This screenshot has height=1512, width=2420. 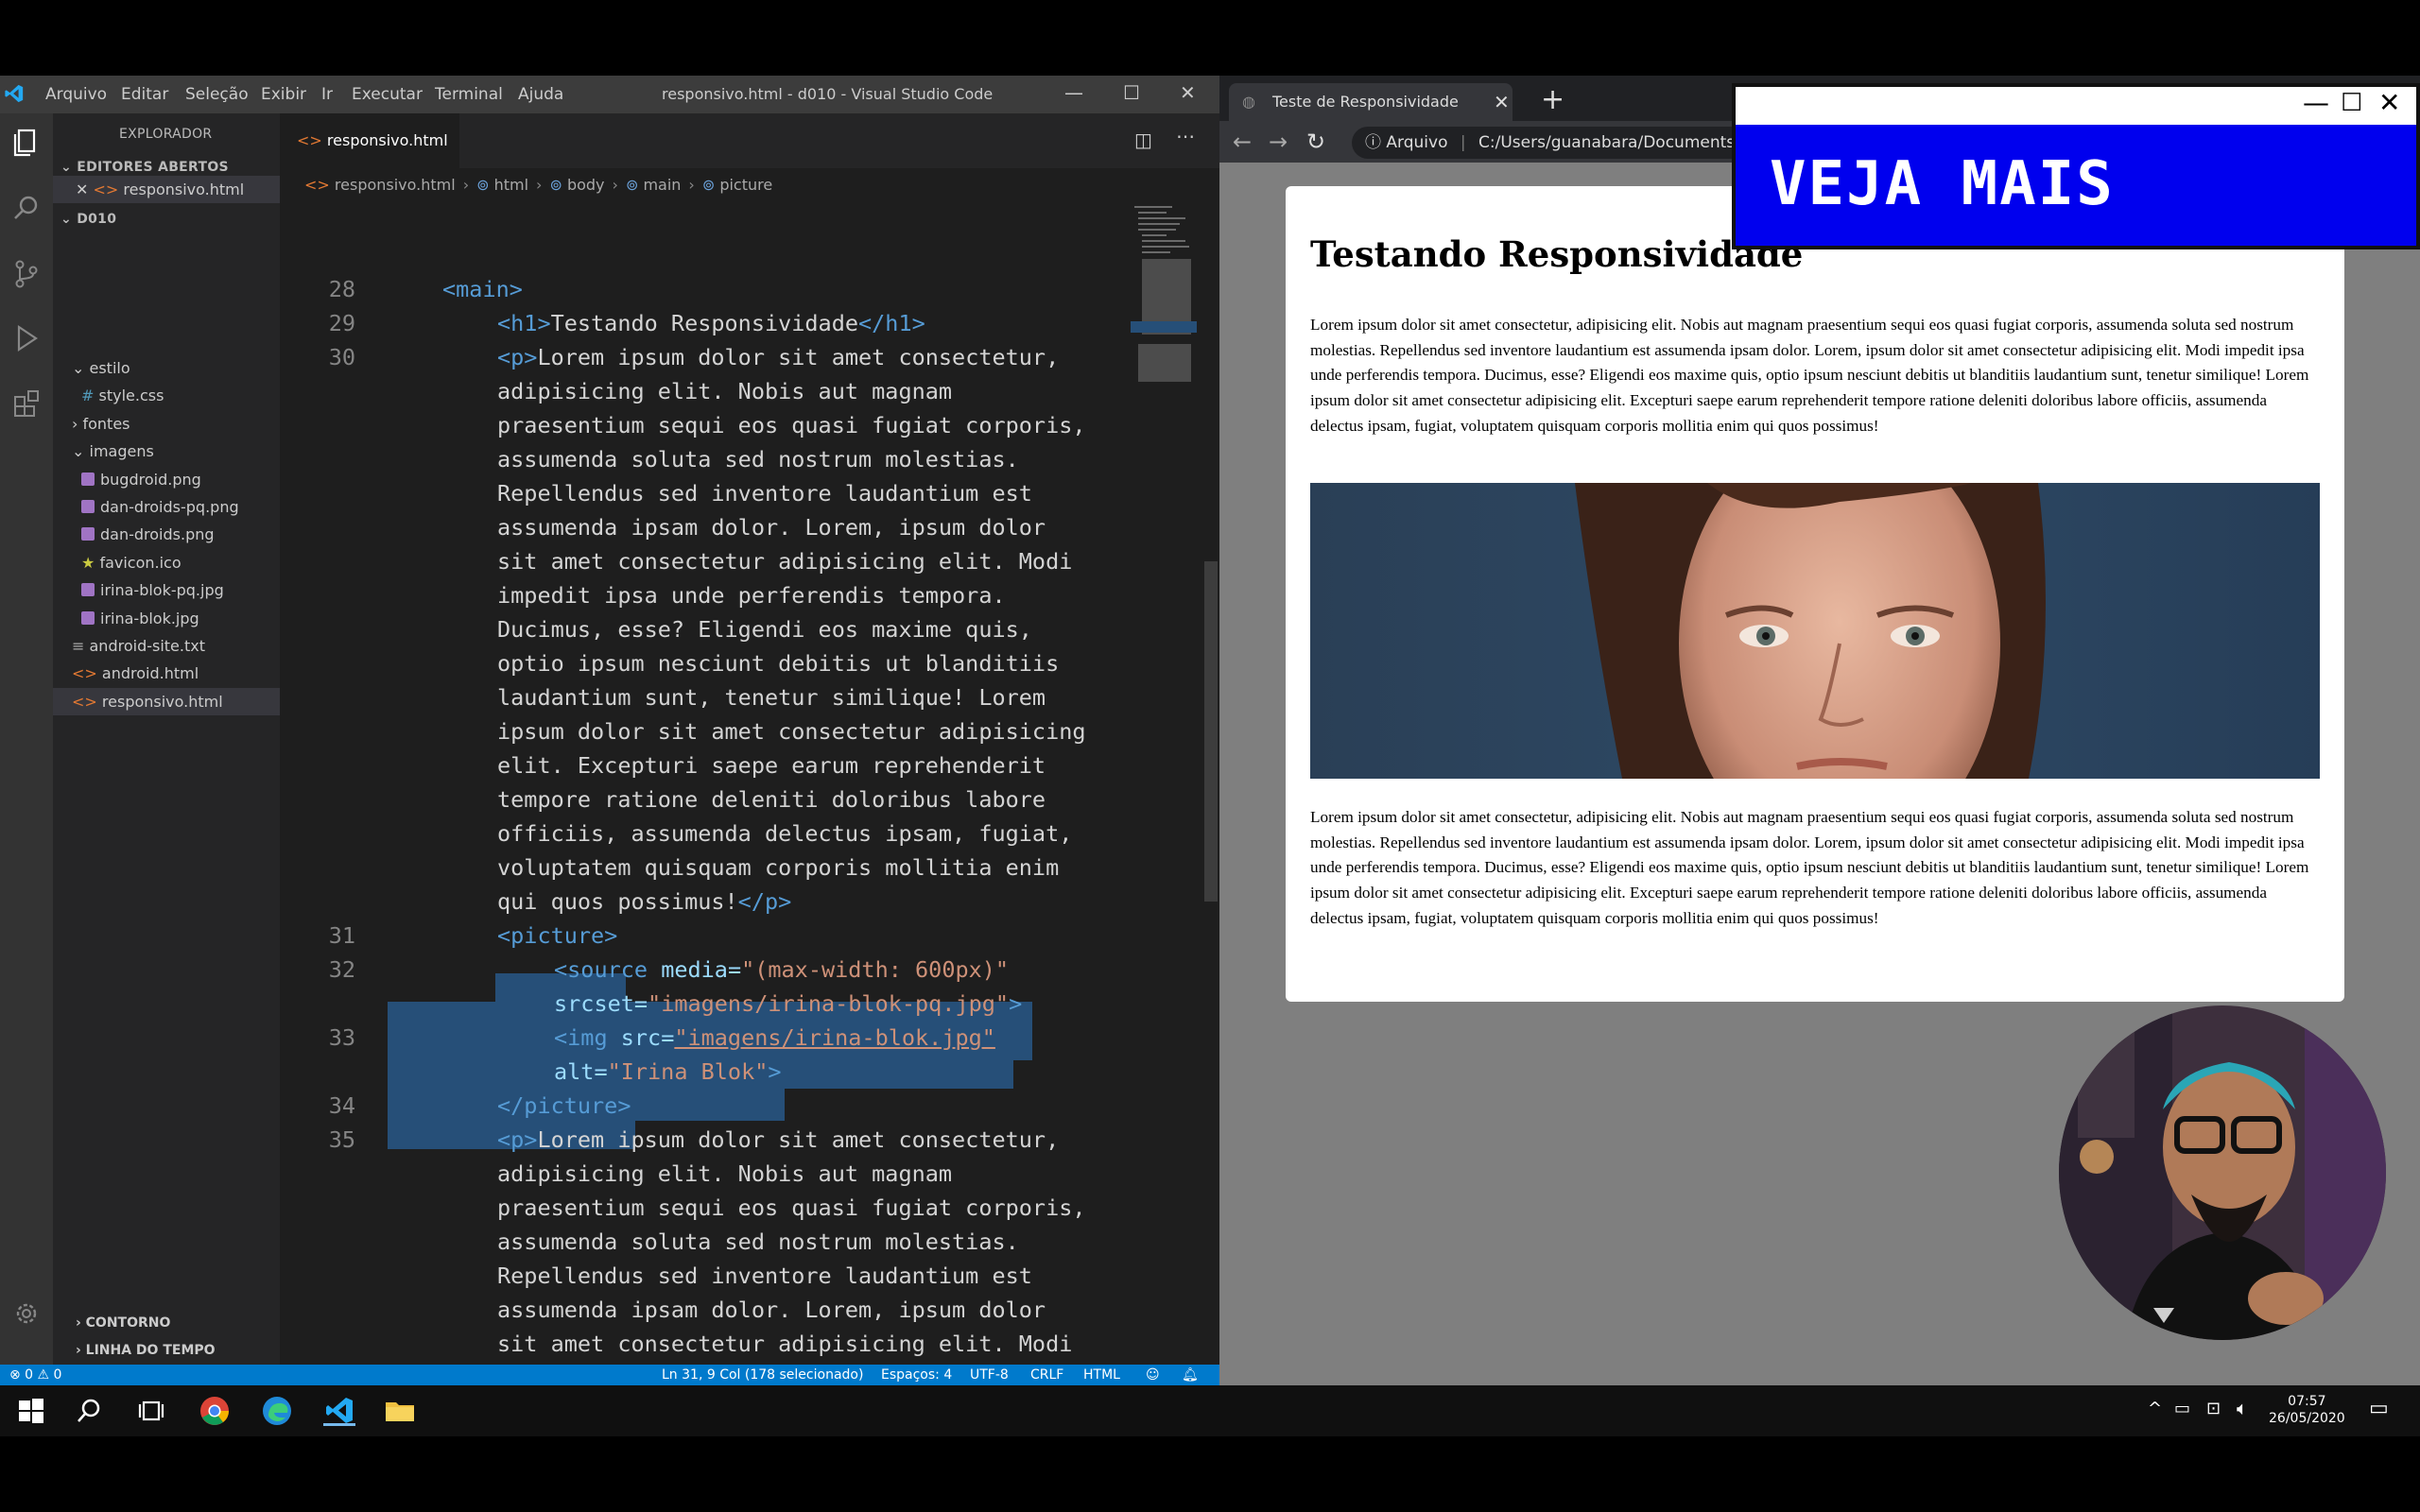 I want to click on battery-icon: ▭, so click(x=2182, y=1408).